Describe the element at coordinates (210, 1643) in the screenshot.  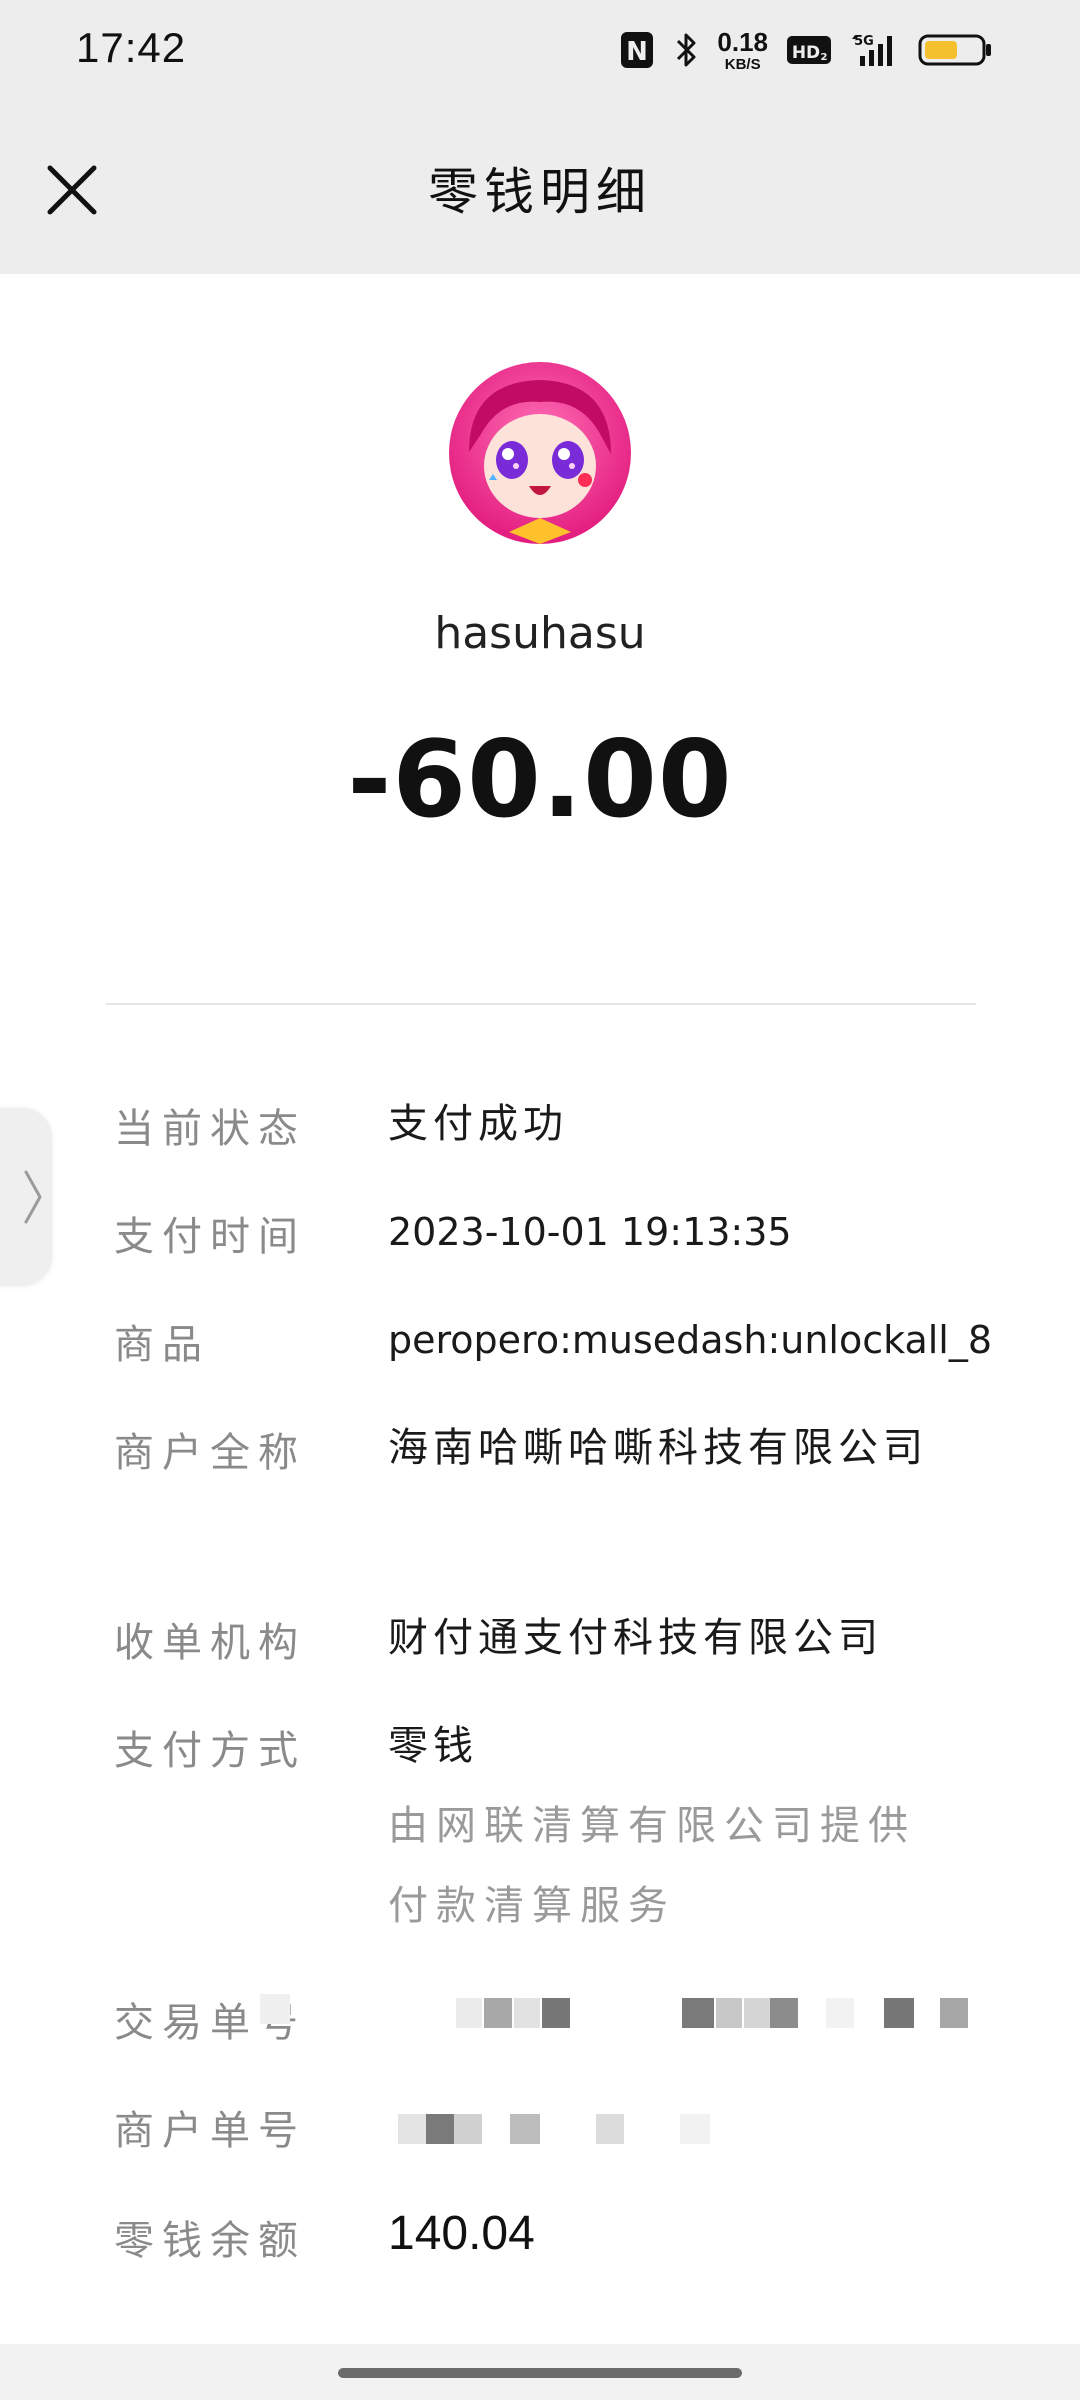
I see `acquirer-label: 收单机构` at that location.